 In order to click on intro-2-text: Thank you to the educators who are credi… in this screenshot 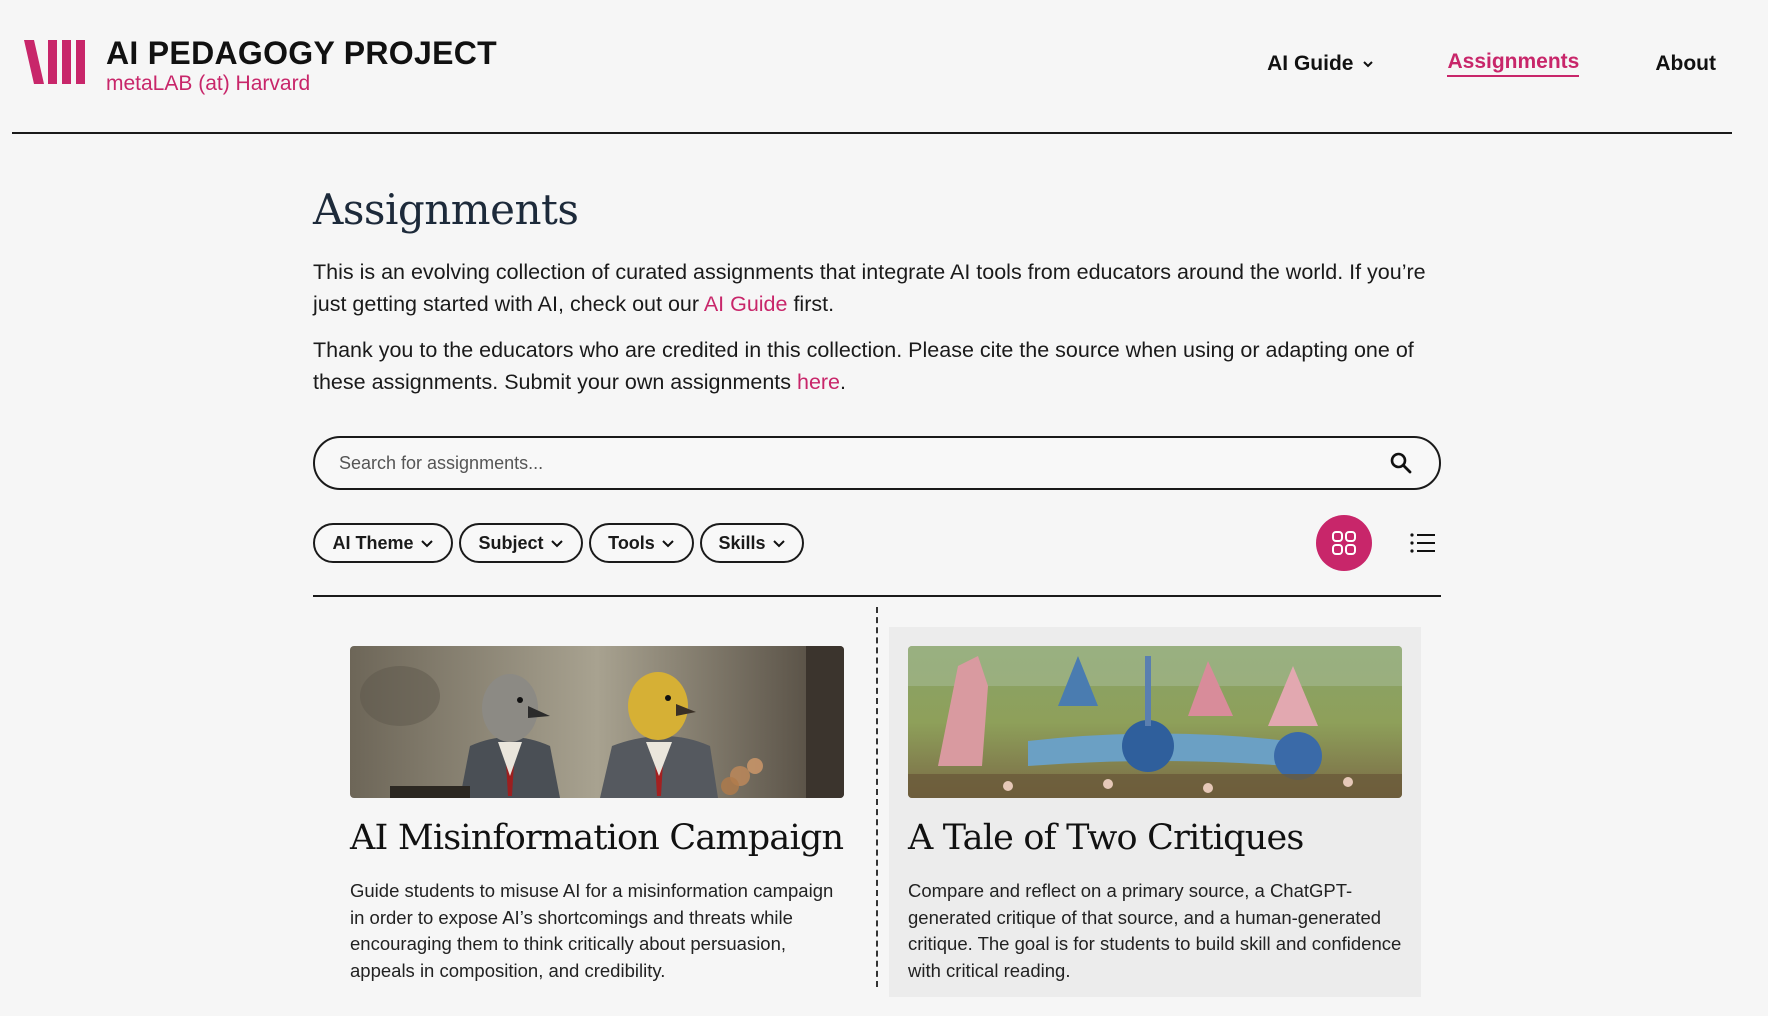, I will do `click(863, 366)`.